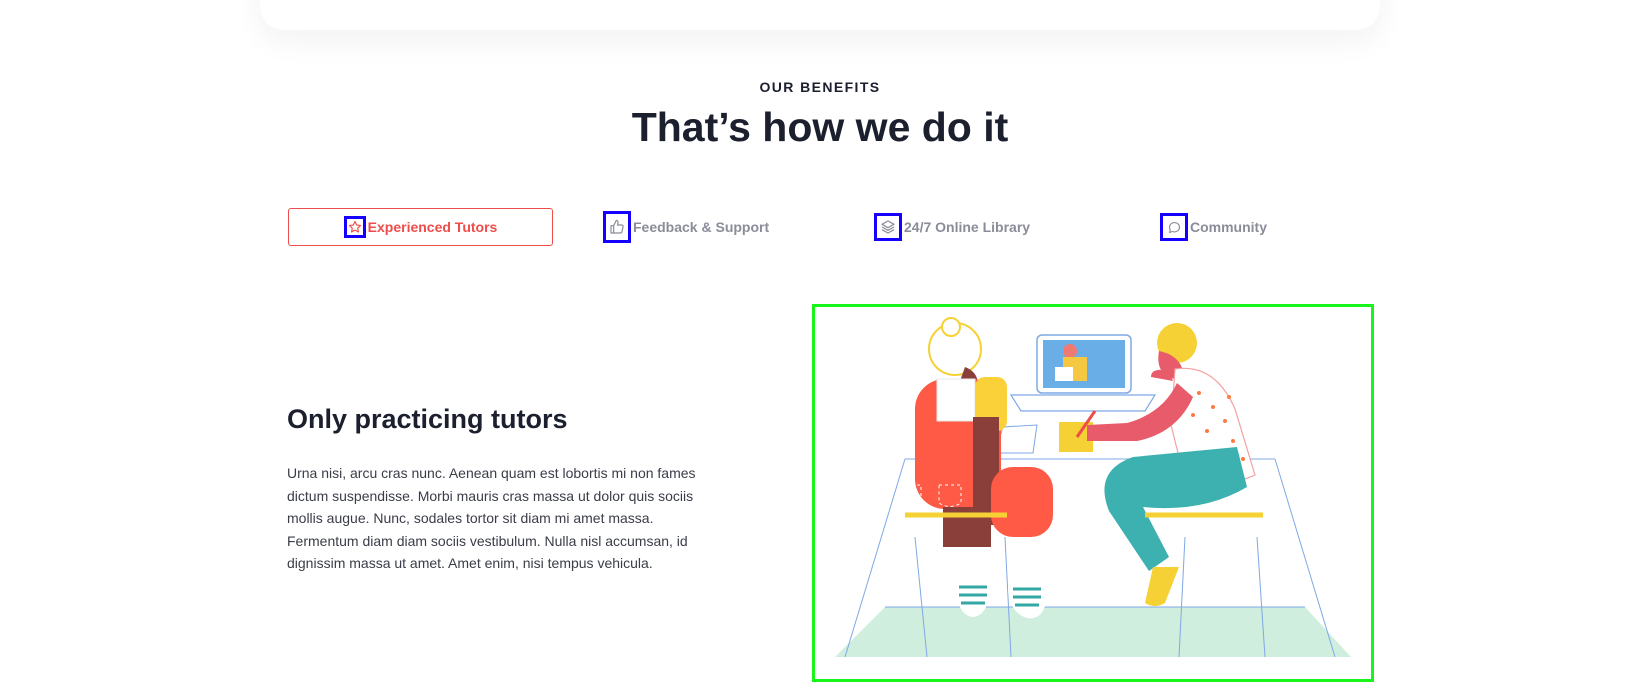 The image size is (1640, 698). I want to click on tab-online-library: 24/7 Online Library, so click(964, 227).